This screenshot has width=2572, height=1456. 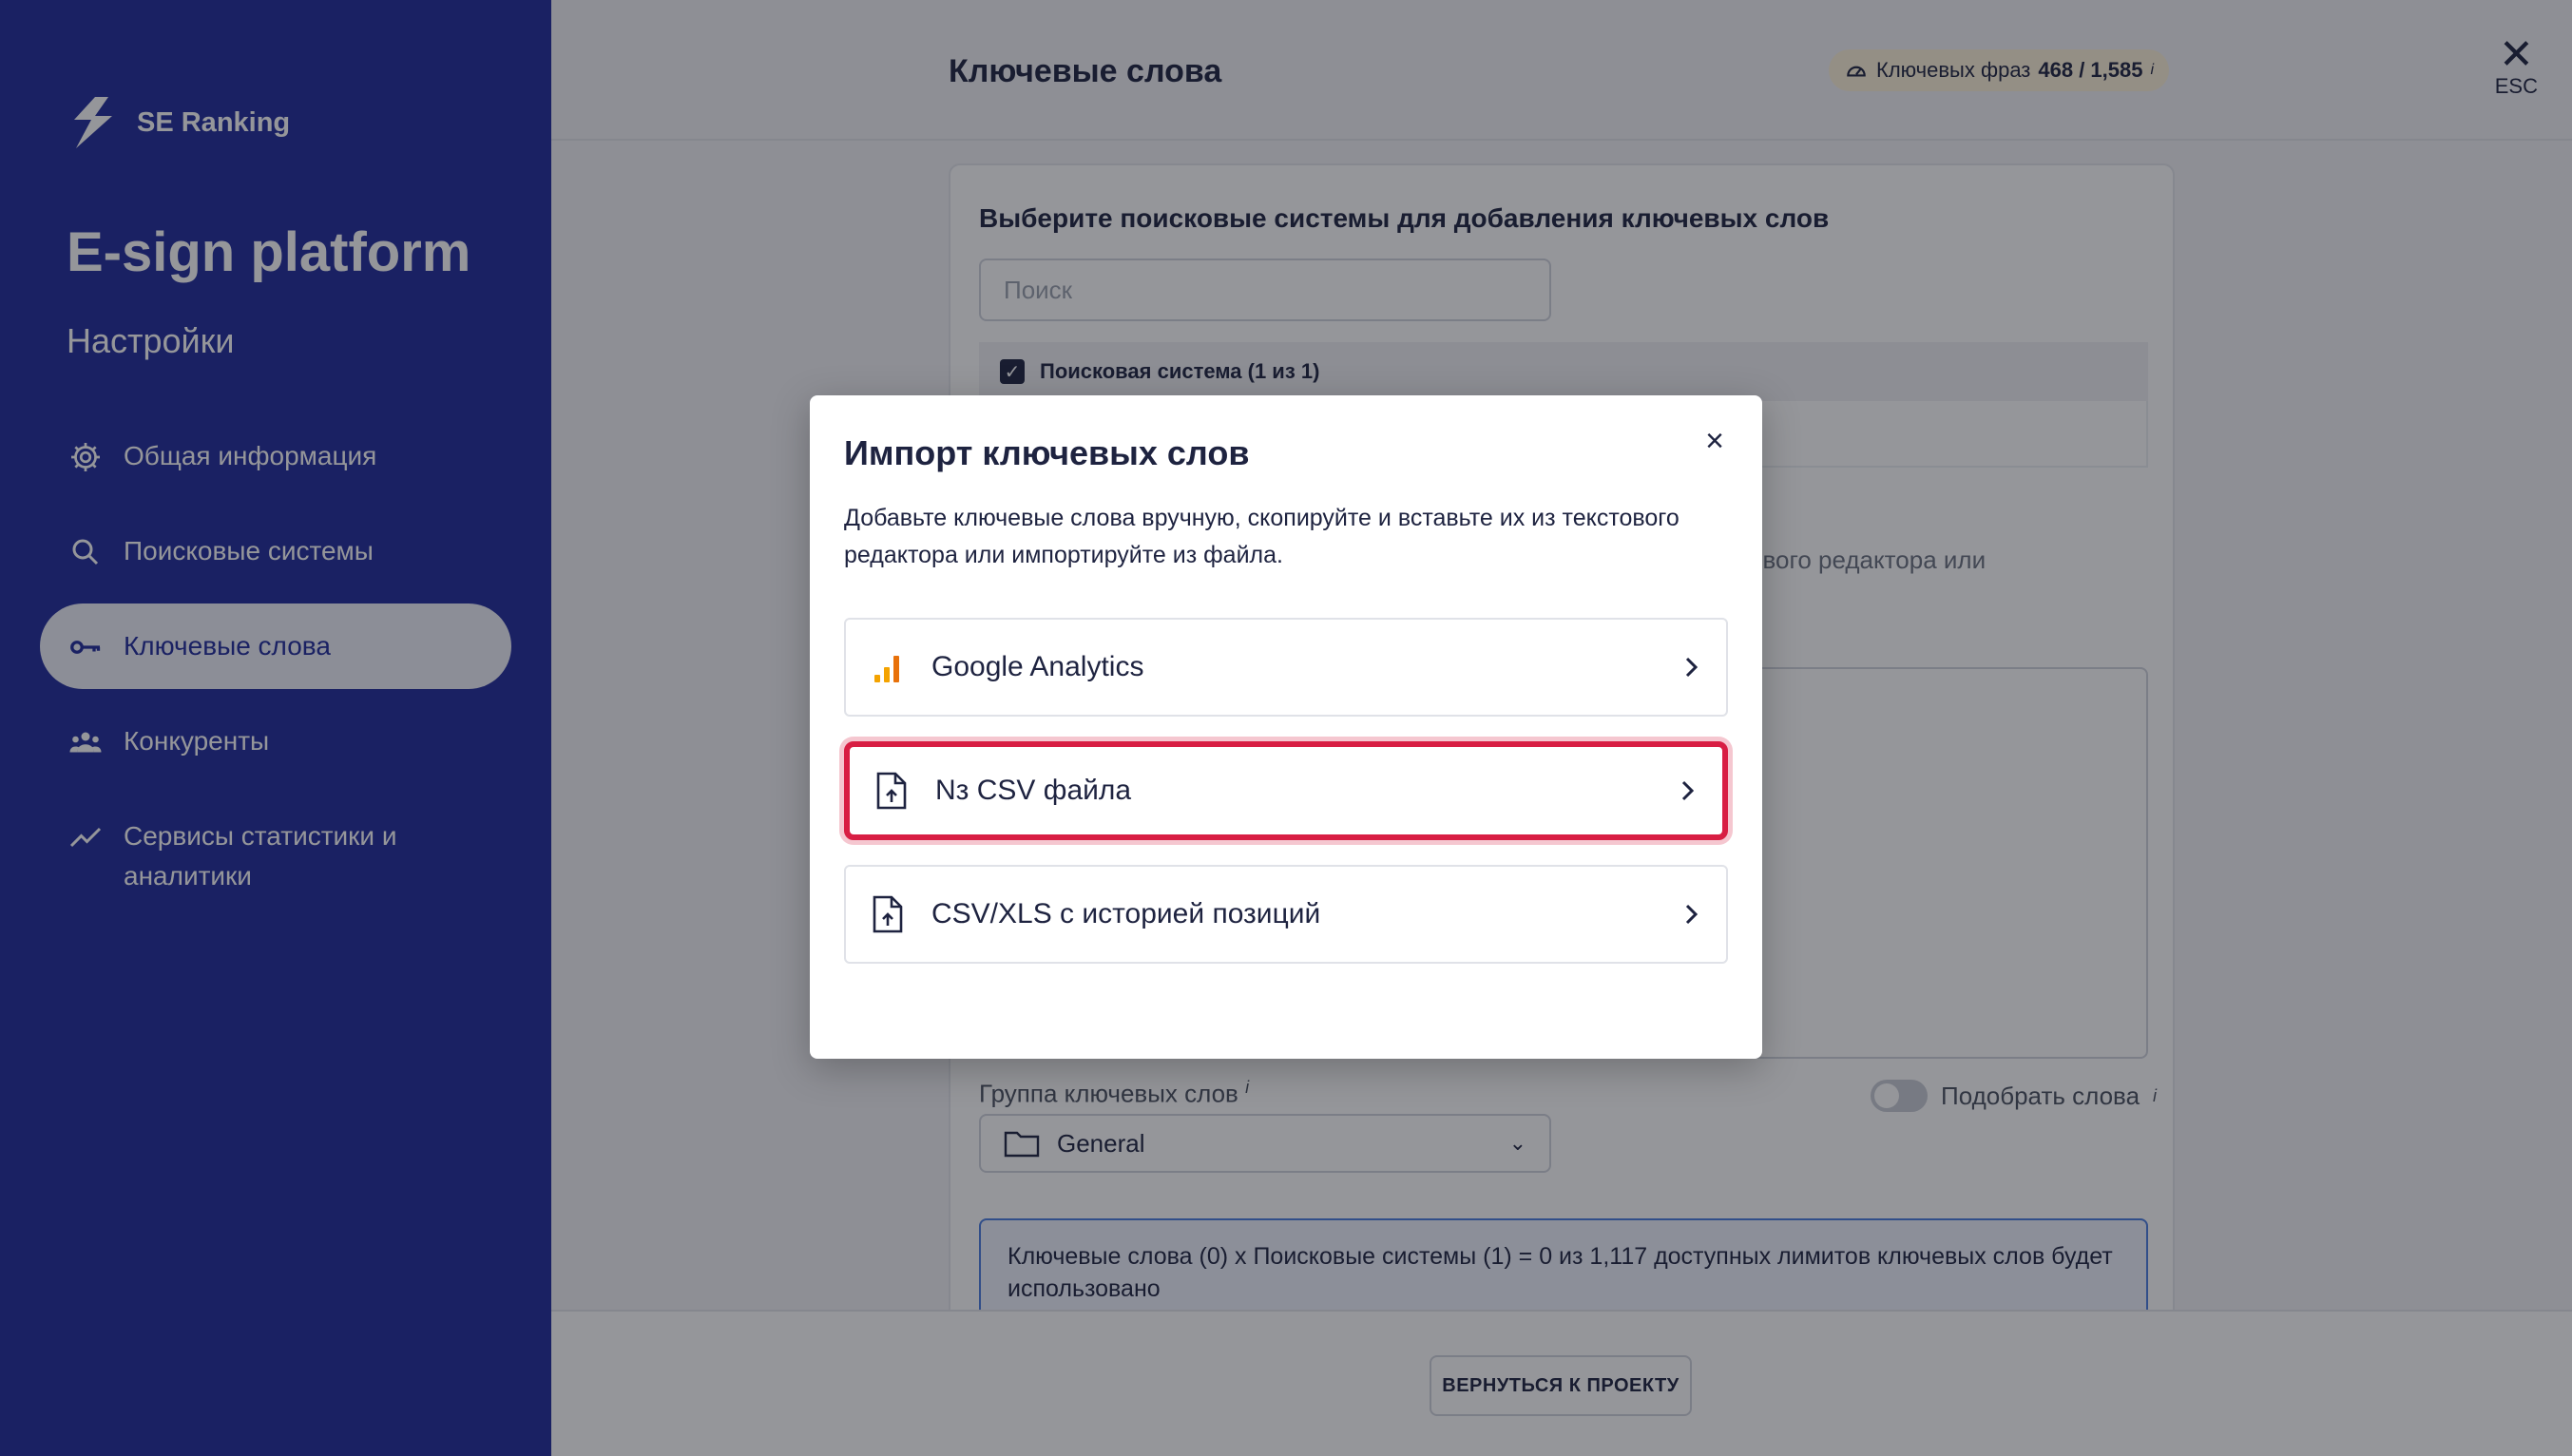 I want to click on option-label: CSV/XLS с историей позиций, so click(x=1126, y=913).